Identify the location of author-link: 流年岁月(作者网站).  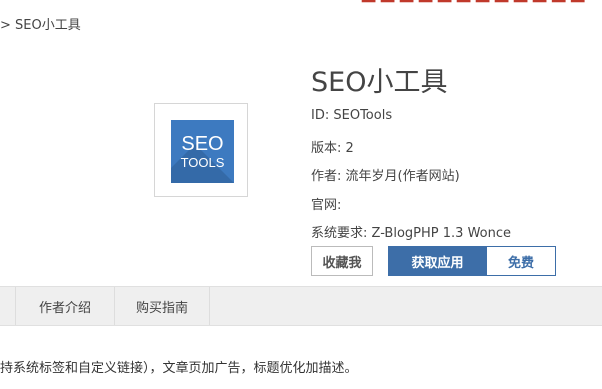
(403, 176).